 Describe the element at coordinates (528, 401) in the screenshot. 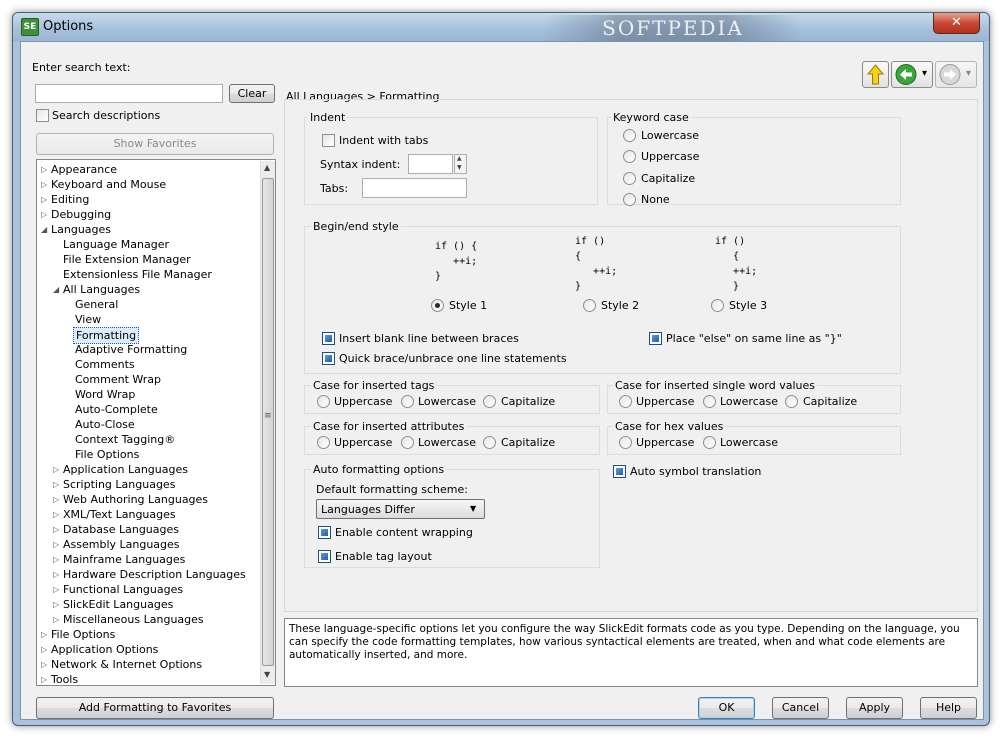

I see `tag-capitalize-label: Capitalize` at that location.